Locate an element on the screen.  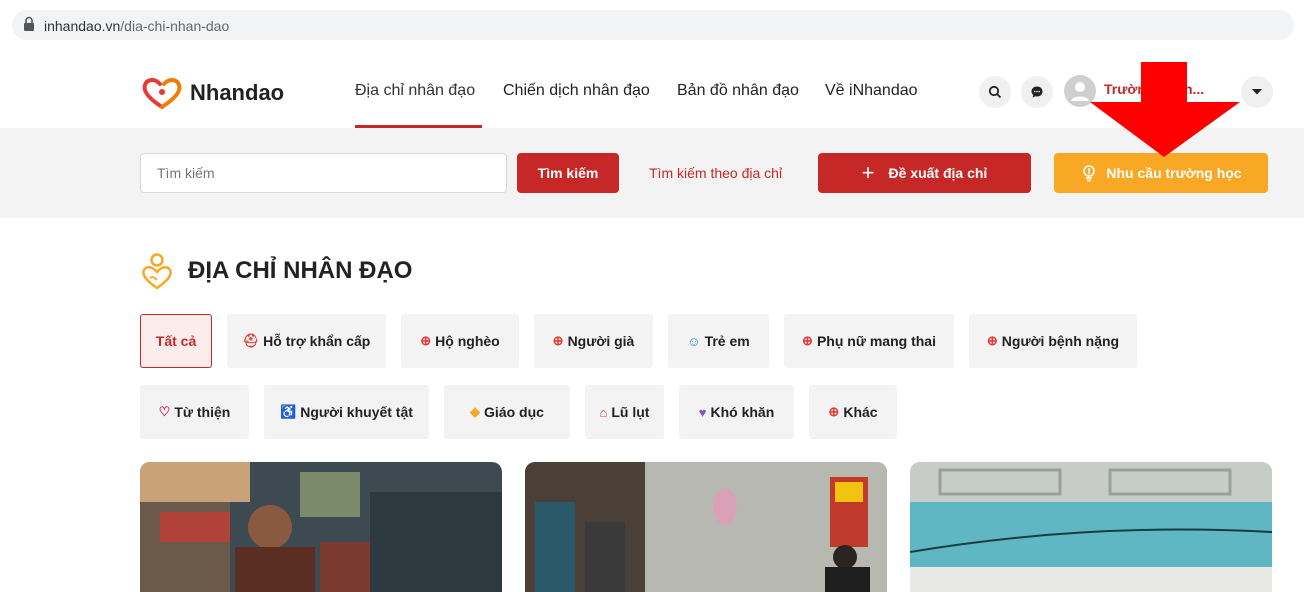
nav-chien-dich-nhan-dao: Chiến dịch nhân đạo is located at coordinates (576, 91).